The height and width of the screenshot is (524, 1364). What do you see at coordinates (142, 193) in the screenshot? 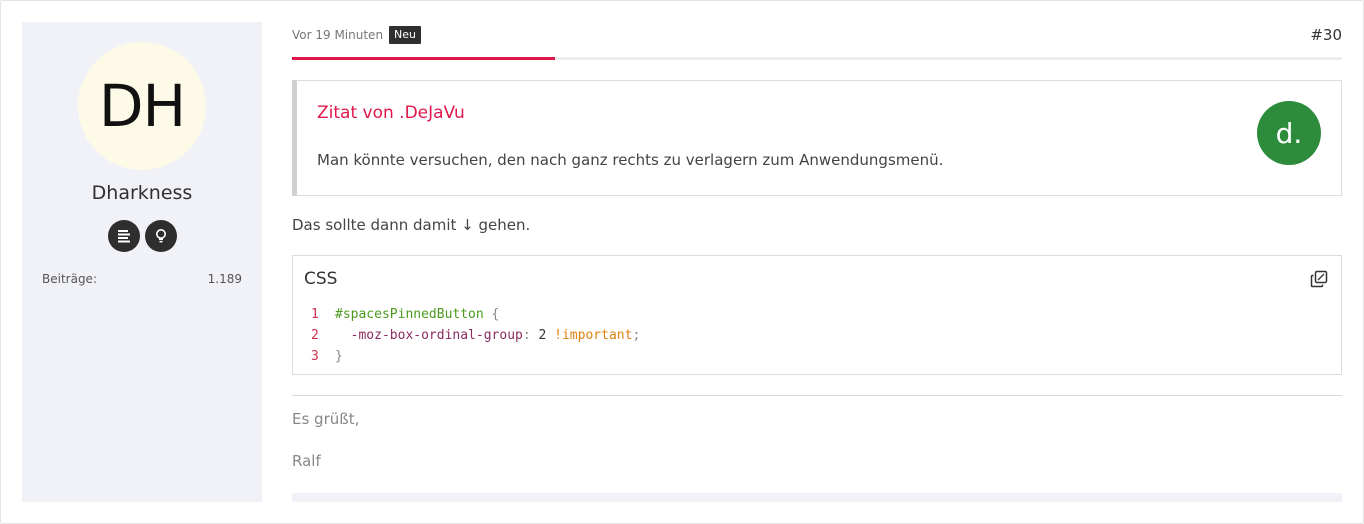
I see `author-name: Dharkness` at bounding box center [142, 193].